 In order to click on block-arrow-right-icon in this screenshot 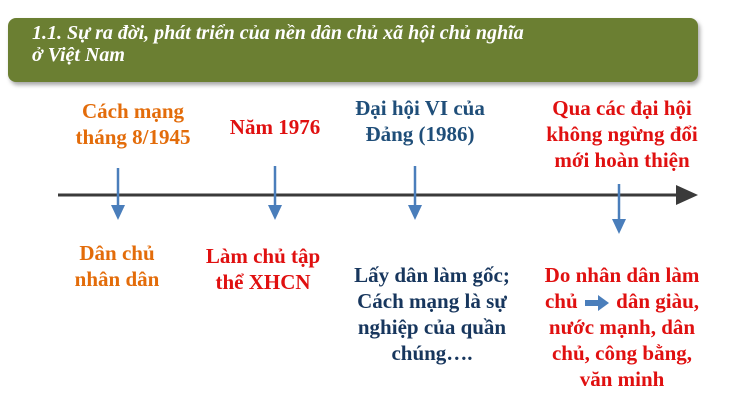, I will do `click(596, 303)`.